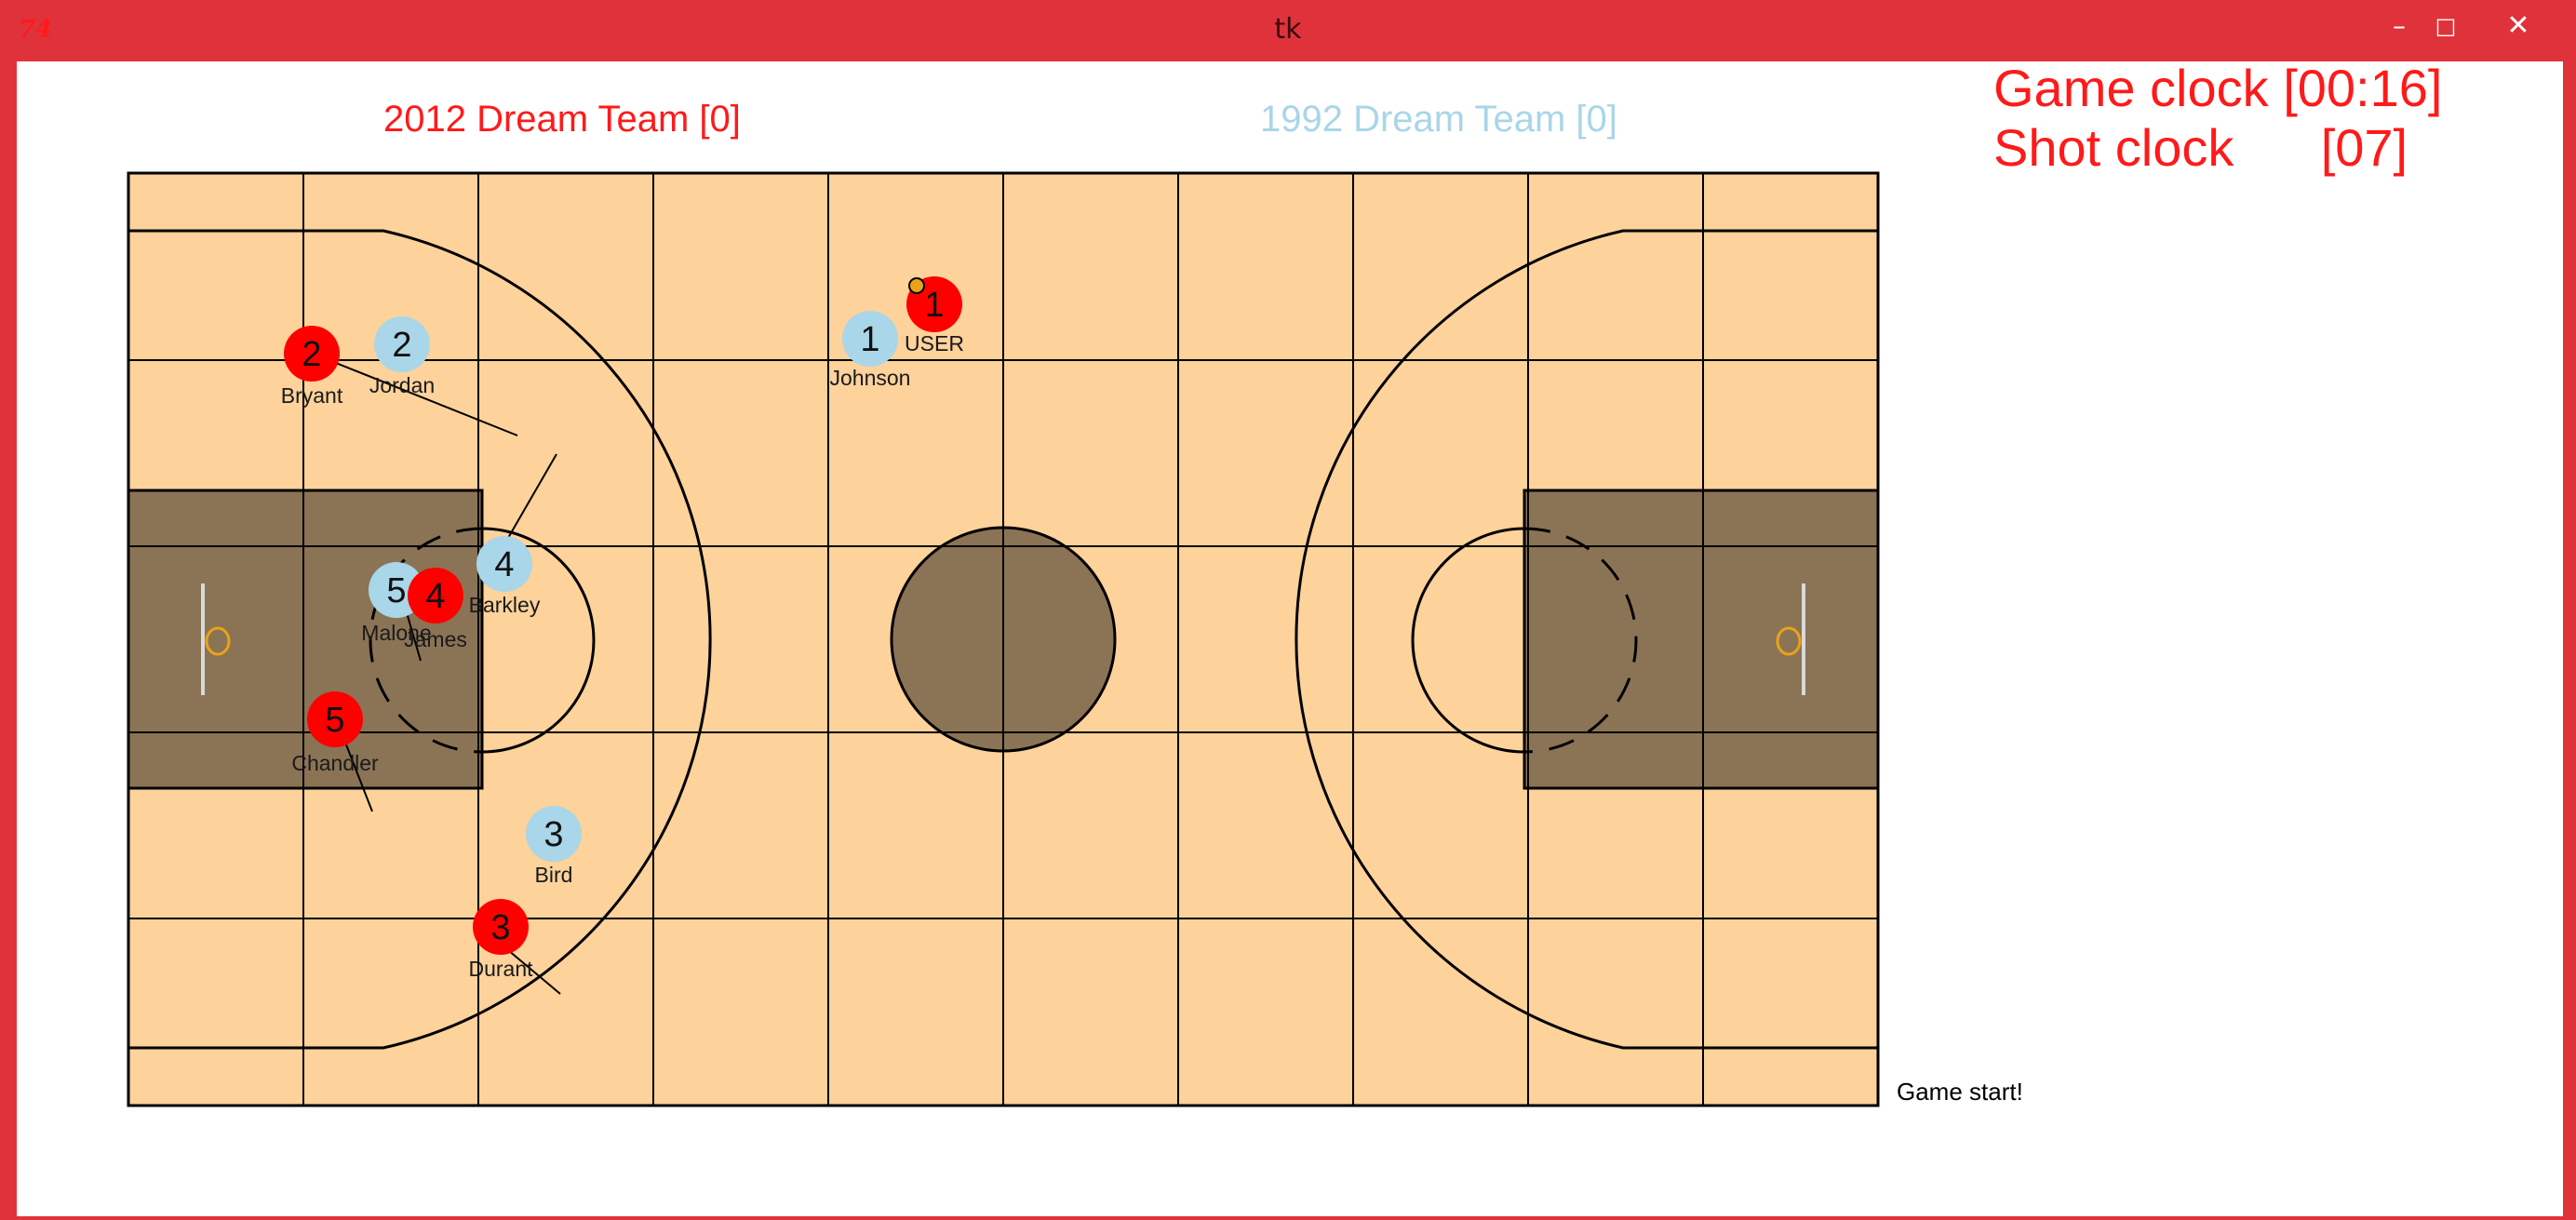 The width and height of the screenshot is (2576, 1220). Describe the element at coordinates (934, 343) in the screenshot. I see `player-name: USER` at that location.